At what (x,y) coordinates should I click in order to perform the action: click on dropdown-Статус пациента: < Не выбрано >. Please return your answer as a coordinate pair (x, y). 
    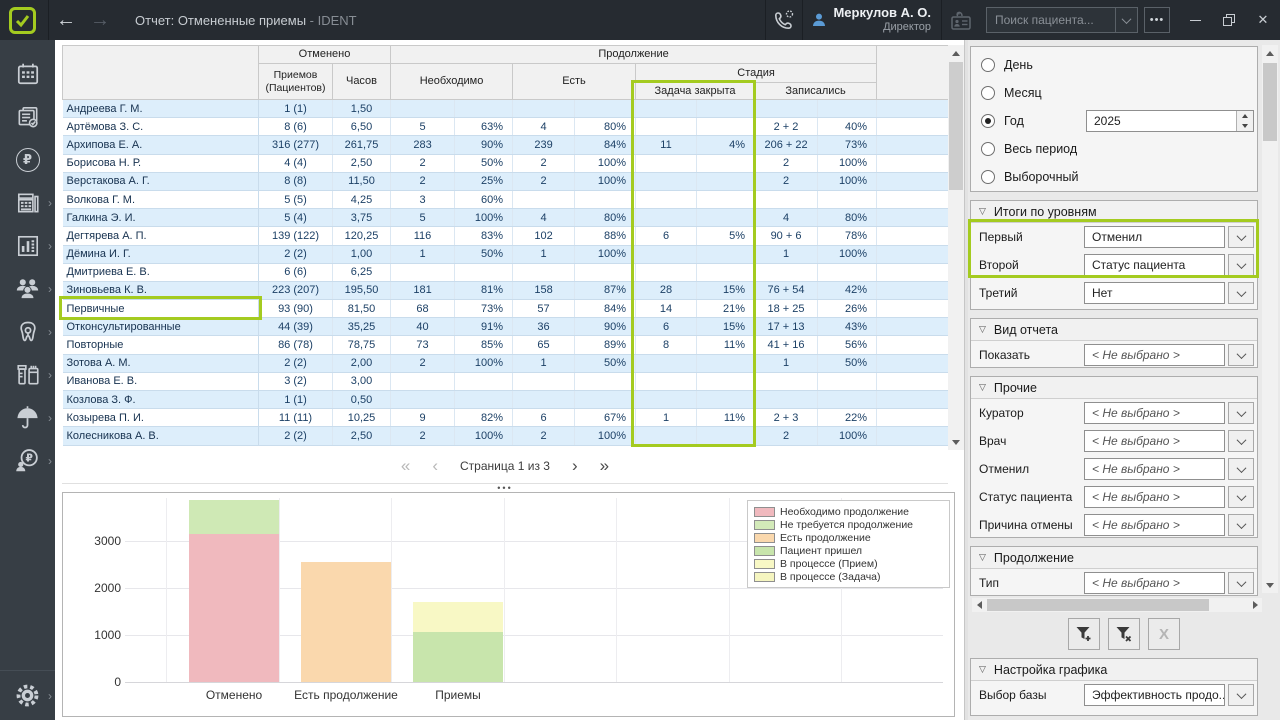
    Looking at the image, I should click on (1169, 497).